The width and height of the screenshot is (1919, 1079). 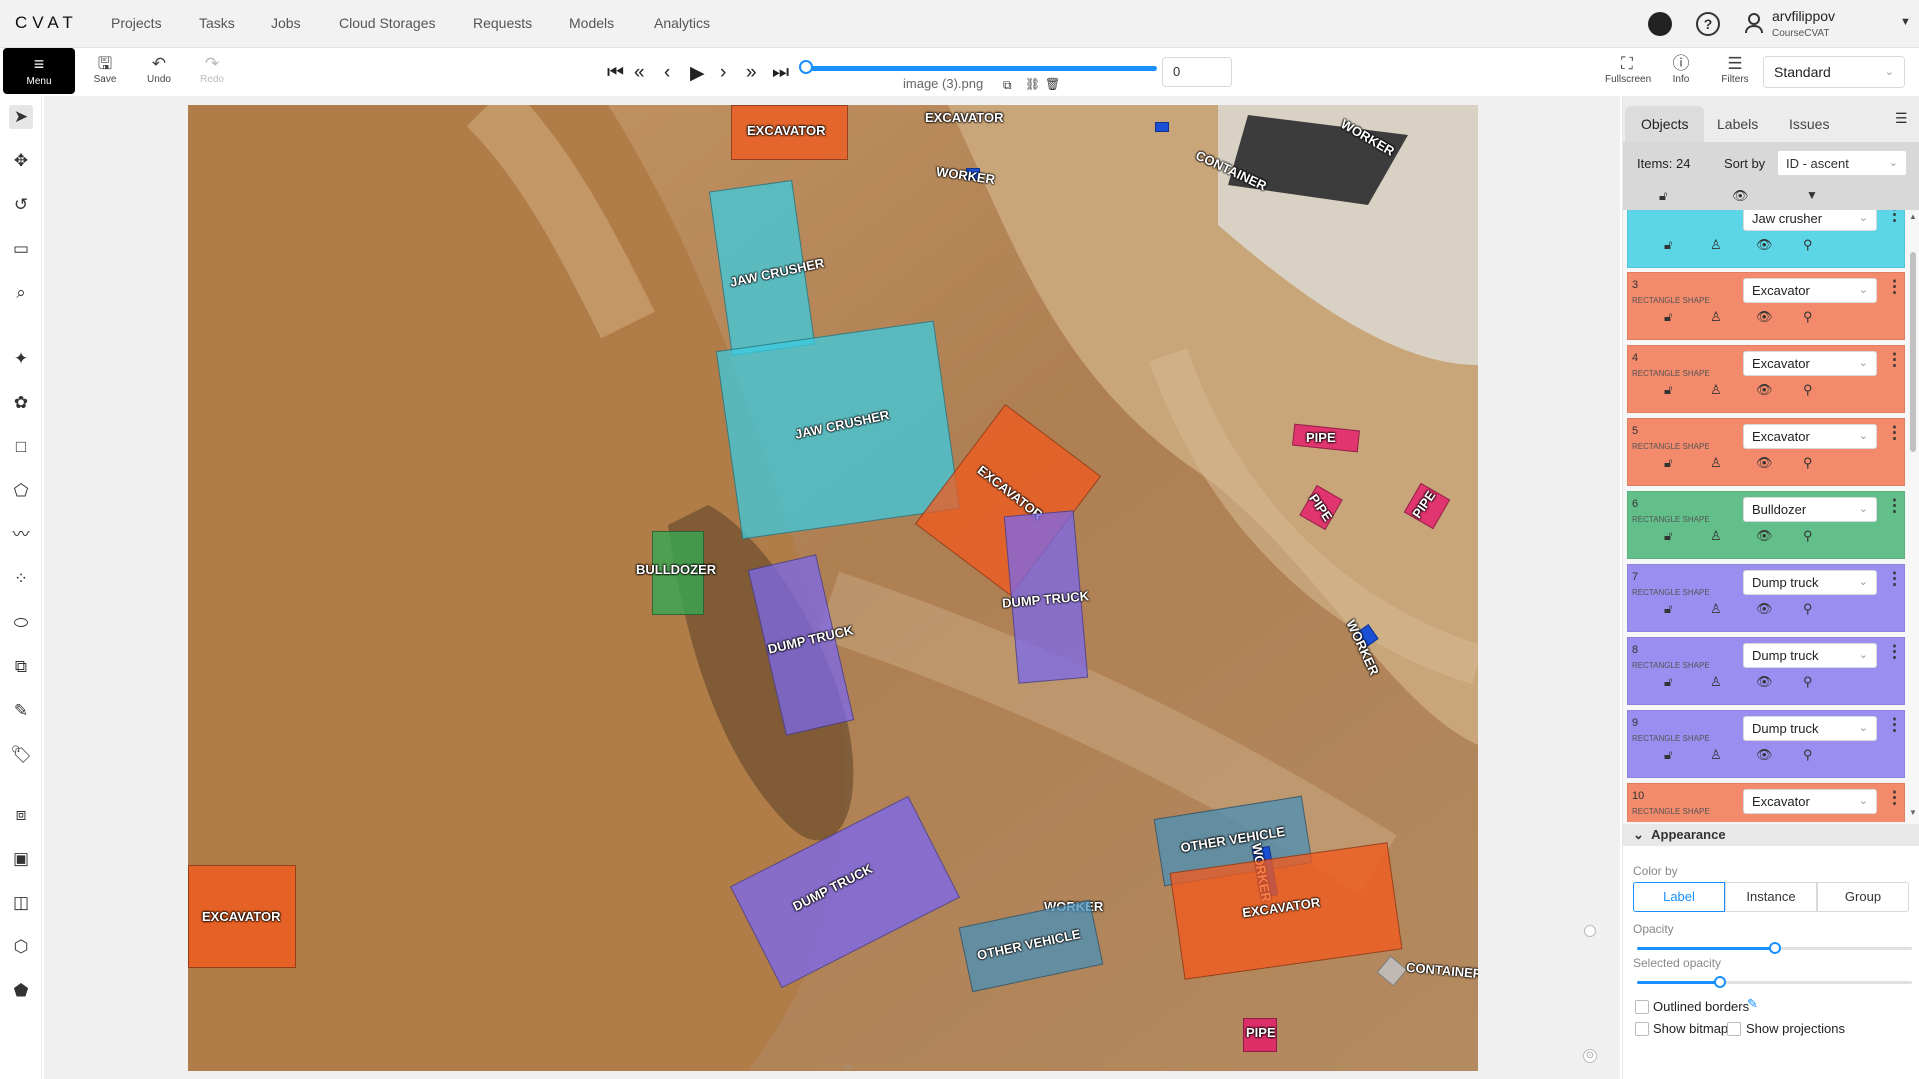 What do you see at coordinates (1642, 1029) in the screenshot?
I see `show-bitmap-checkbox` at bounding box center [1642, 1029].